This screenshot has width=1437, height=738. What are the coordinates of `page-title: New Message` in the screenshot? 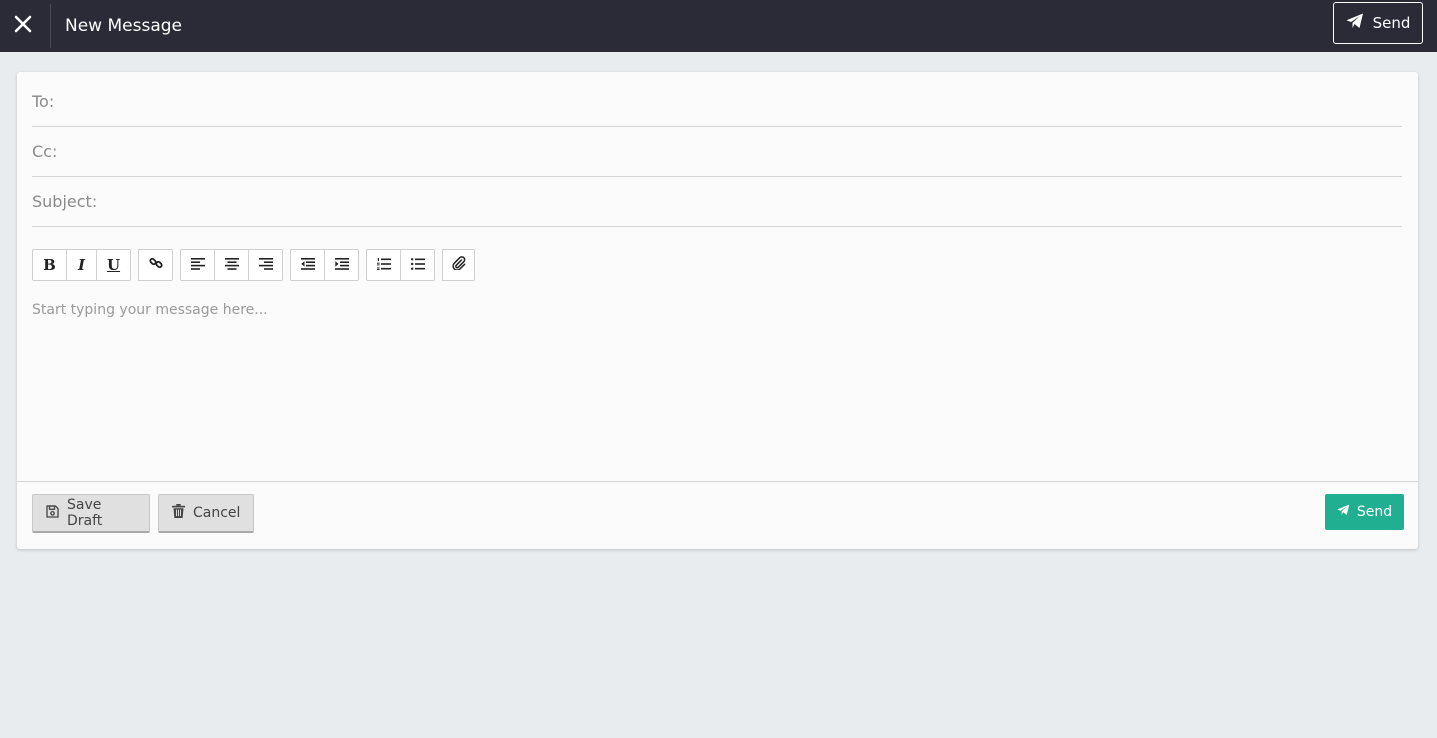 It's located at (123, 26).